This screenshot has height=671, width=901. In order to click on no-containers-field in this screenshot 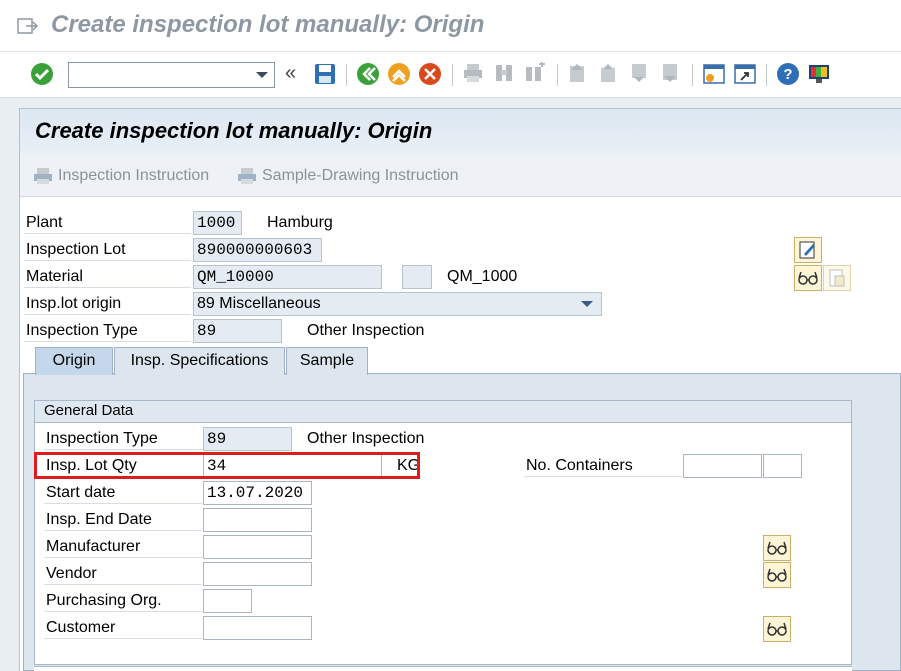, I will do `click(722, 466)`.